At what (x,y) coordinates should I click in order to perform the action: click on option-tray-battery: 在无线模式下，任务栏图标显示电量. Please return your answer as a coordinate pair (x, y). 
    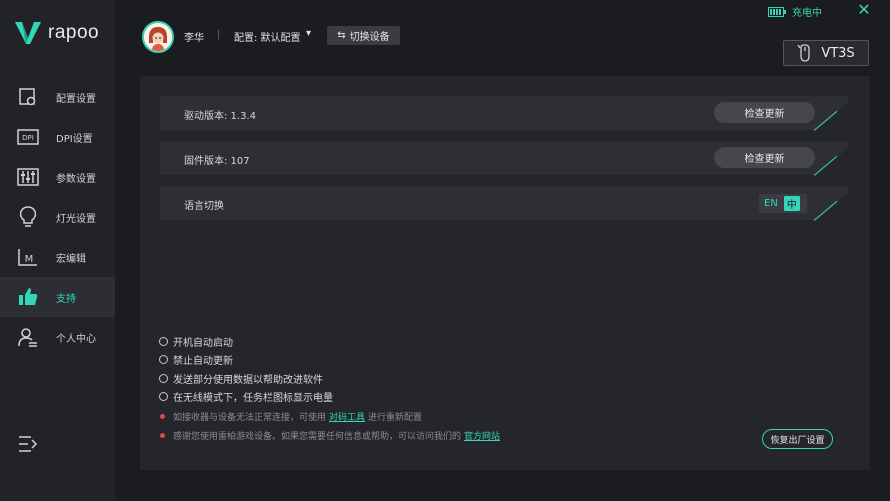
    Looking at the image, I should click on (246, 397).